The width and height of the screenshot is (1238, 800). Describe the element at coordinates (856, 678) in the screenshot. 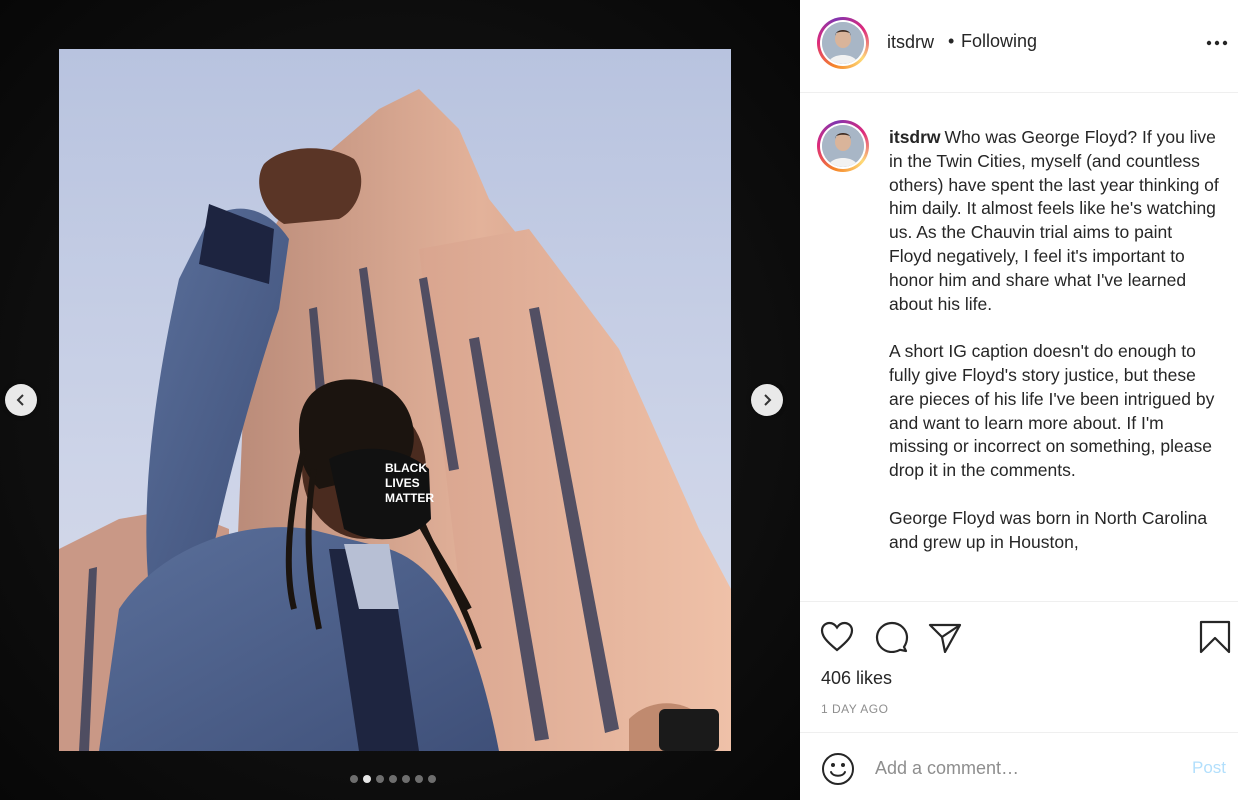

I see `likes-count: 406 likes` at that location.